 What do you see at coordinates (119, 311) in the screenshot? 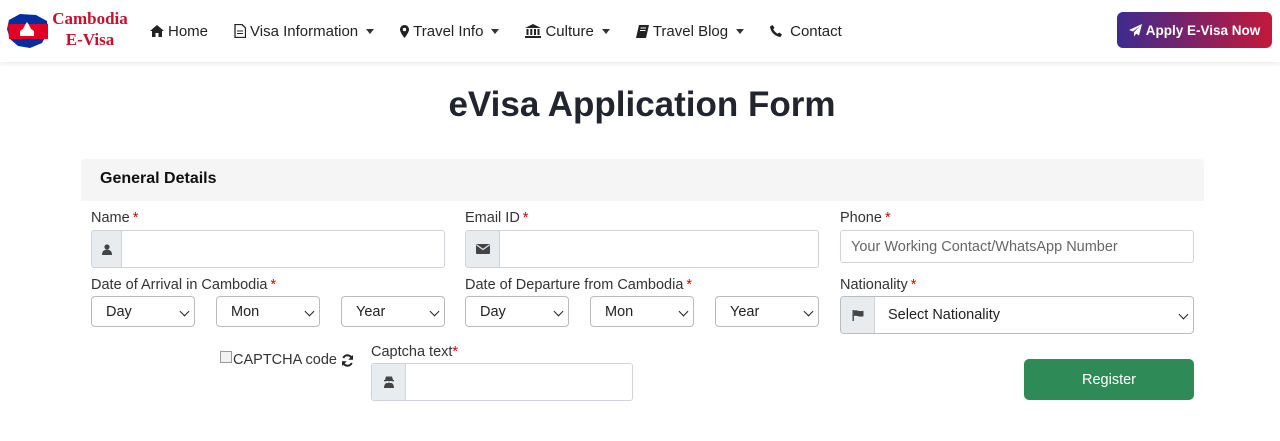
I see `arrival-day-value: Day` at bounding box center [119, 311].